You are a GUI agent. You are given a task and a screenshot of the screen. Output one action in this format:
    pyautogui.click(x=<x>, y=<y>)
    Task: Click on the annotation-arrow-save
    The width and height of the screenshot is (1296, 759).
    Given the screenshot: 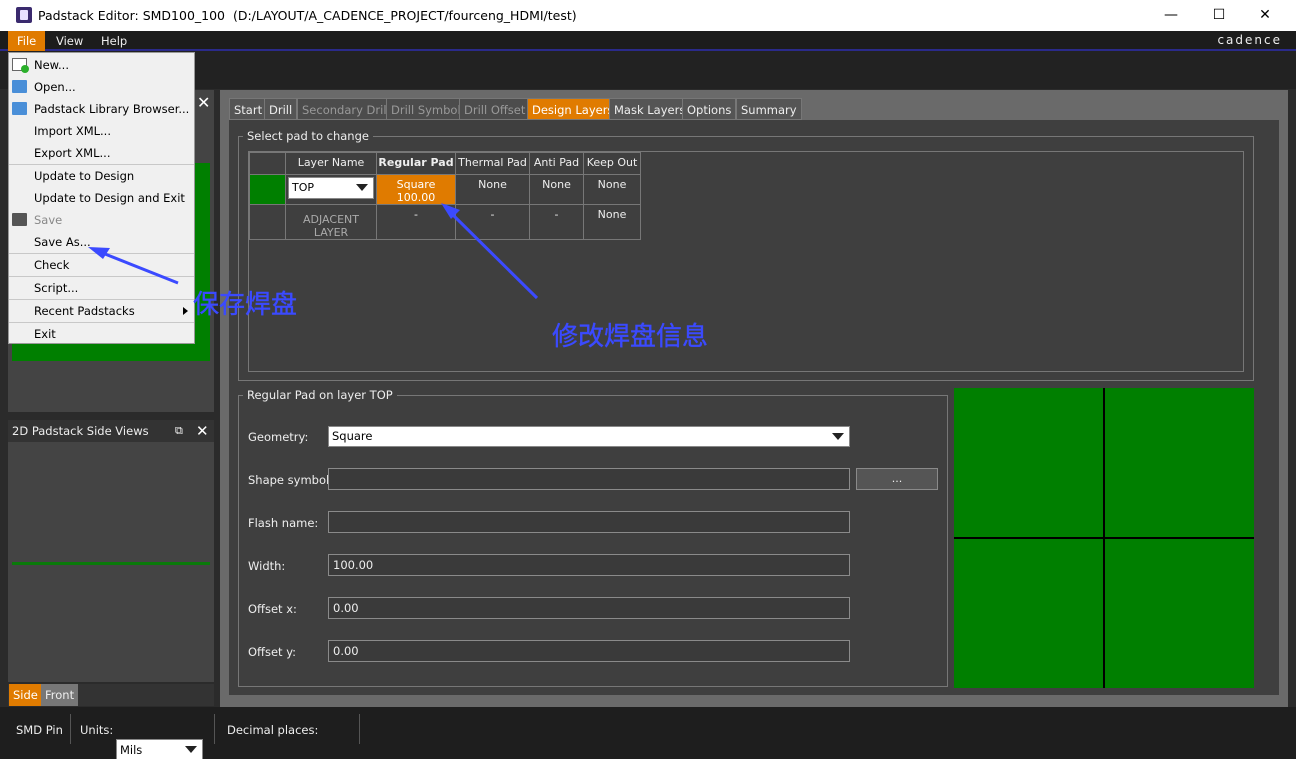 What is the action you would take?
    pyautogui.click(x=139, y=267)
    